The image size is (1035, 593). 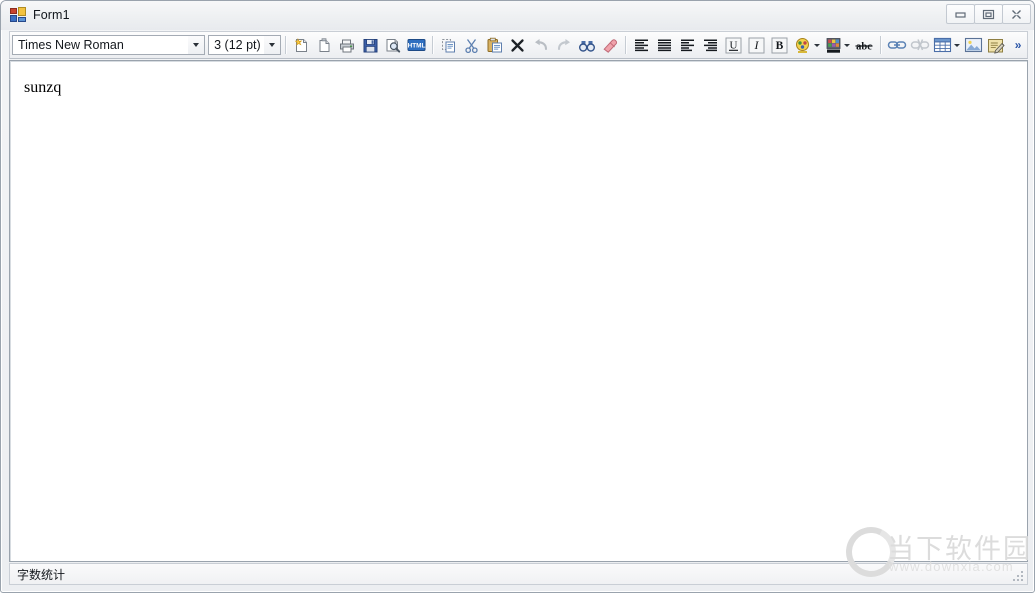 What do you see at coordinates (301, 45) in the screenshot?
I see `new-document-button` at bounding box center [301, 45].